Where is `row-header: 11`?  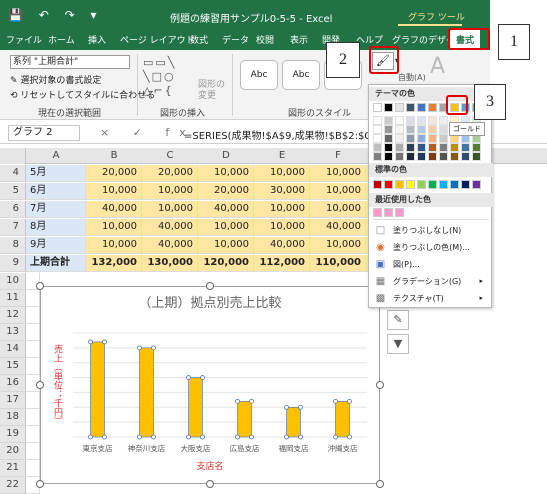 row-header: 11 is located at coordinates (13, 298).